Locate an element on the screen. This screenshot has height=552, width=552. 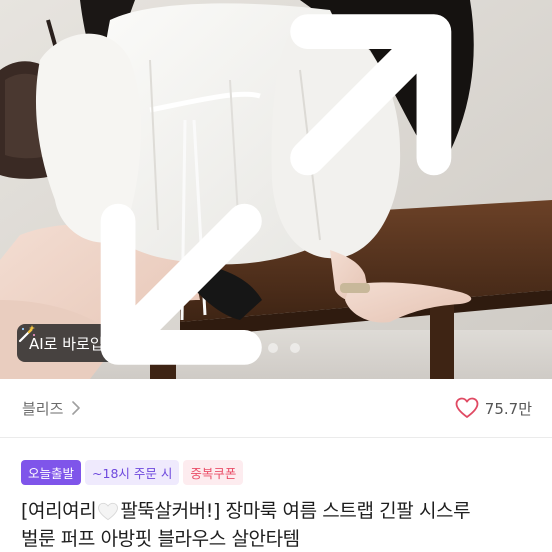
like-button: 75.7만 is located at coordinates (493, 408).